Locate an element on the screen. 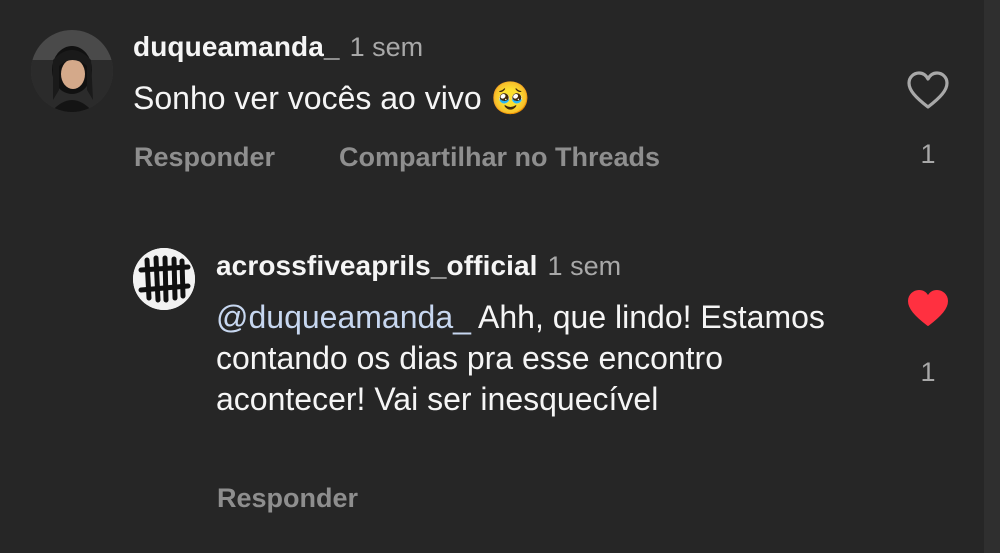 The width and height of the screenshot is (1000, 553). comment-header: duqueamanda_ 1 sem is located at coordinates (278, 47).